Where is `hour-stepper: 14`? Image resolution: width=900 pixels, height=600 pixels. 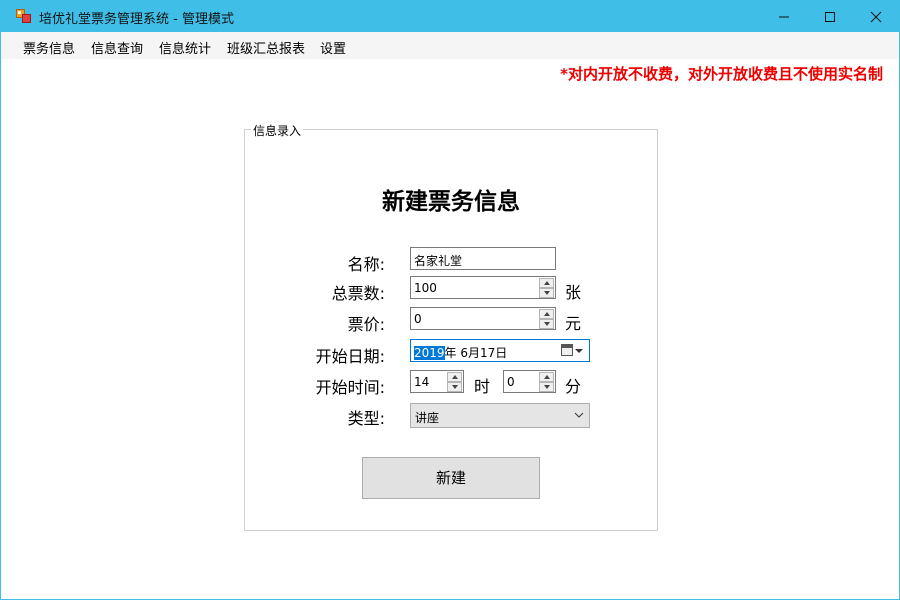
hour-stepper: 14 is located at coordinates (437, 381).